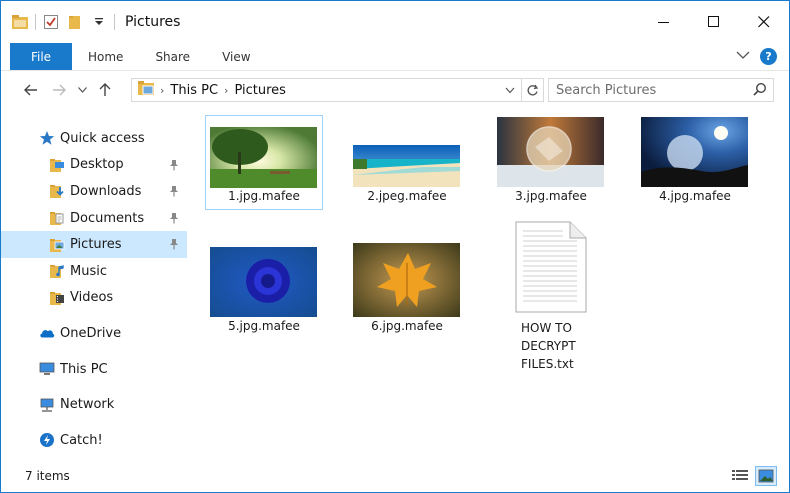 The height and width of the screenshot is (493, 790). I want to click on search-icon, so click(760, 91).